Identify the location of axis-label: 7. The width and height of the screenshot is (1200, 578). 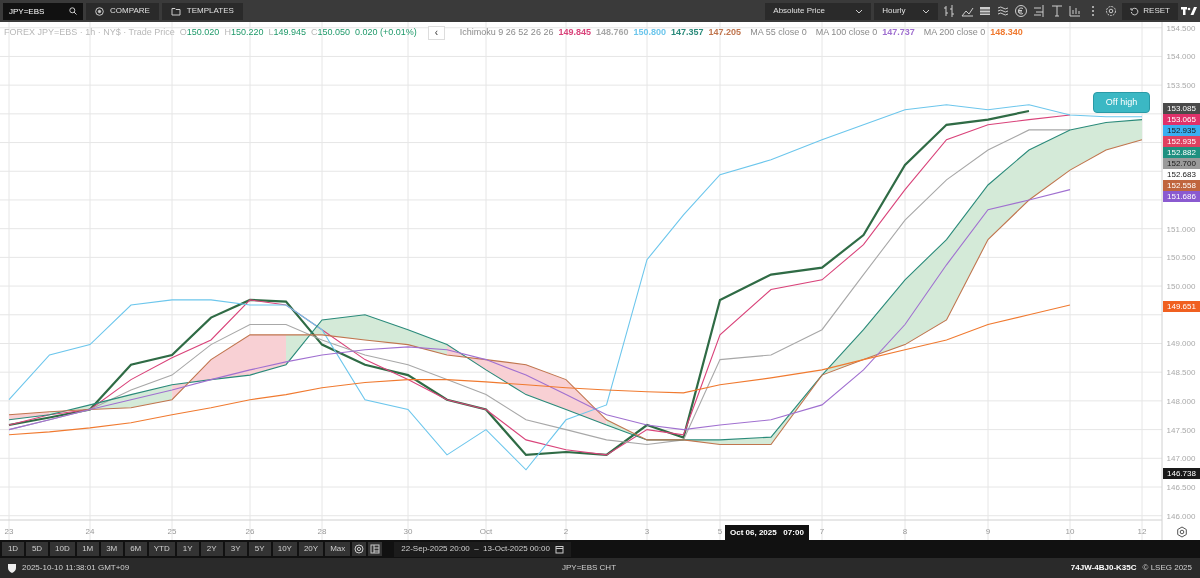
(822, 531).